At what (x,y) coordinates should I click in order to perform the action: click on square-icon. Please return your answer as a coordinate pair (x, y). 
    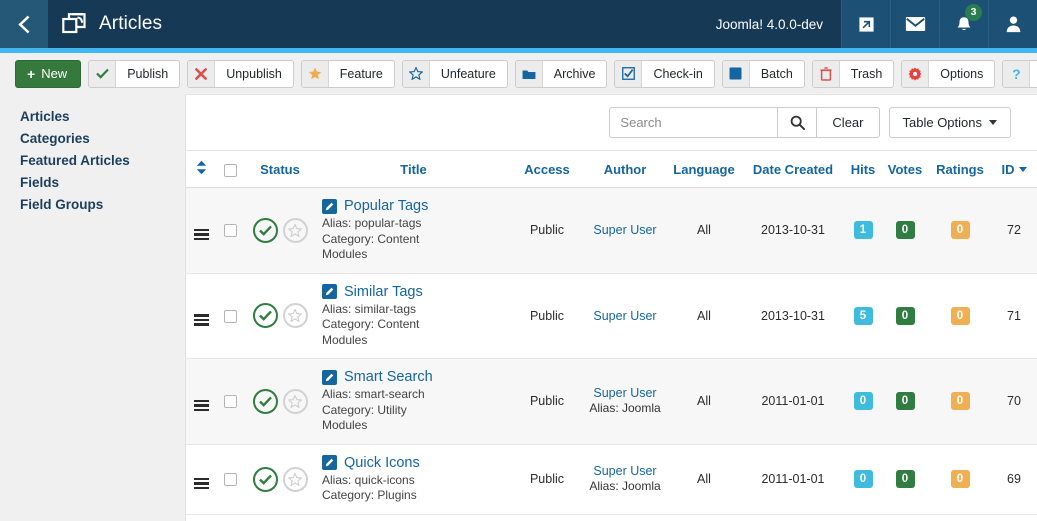
    Looking at the image, I should click on (736, 73).